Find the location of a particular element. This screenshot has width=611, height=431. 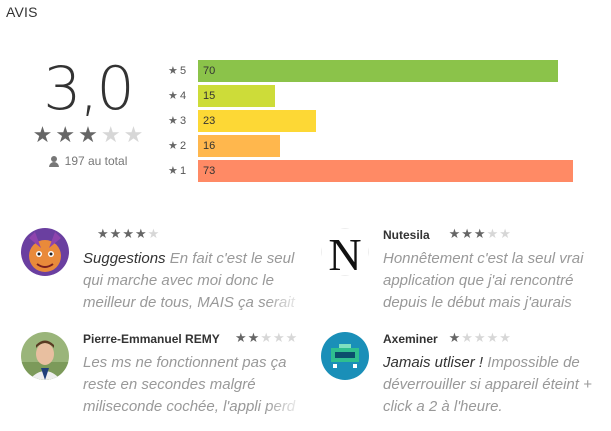

histogram-row-3: ★ 3 23 is located at coordinates (378, 120).